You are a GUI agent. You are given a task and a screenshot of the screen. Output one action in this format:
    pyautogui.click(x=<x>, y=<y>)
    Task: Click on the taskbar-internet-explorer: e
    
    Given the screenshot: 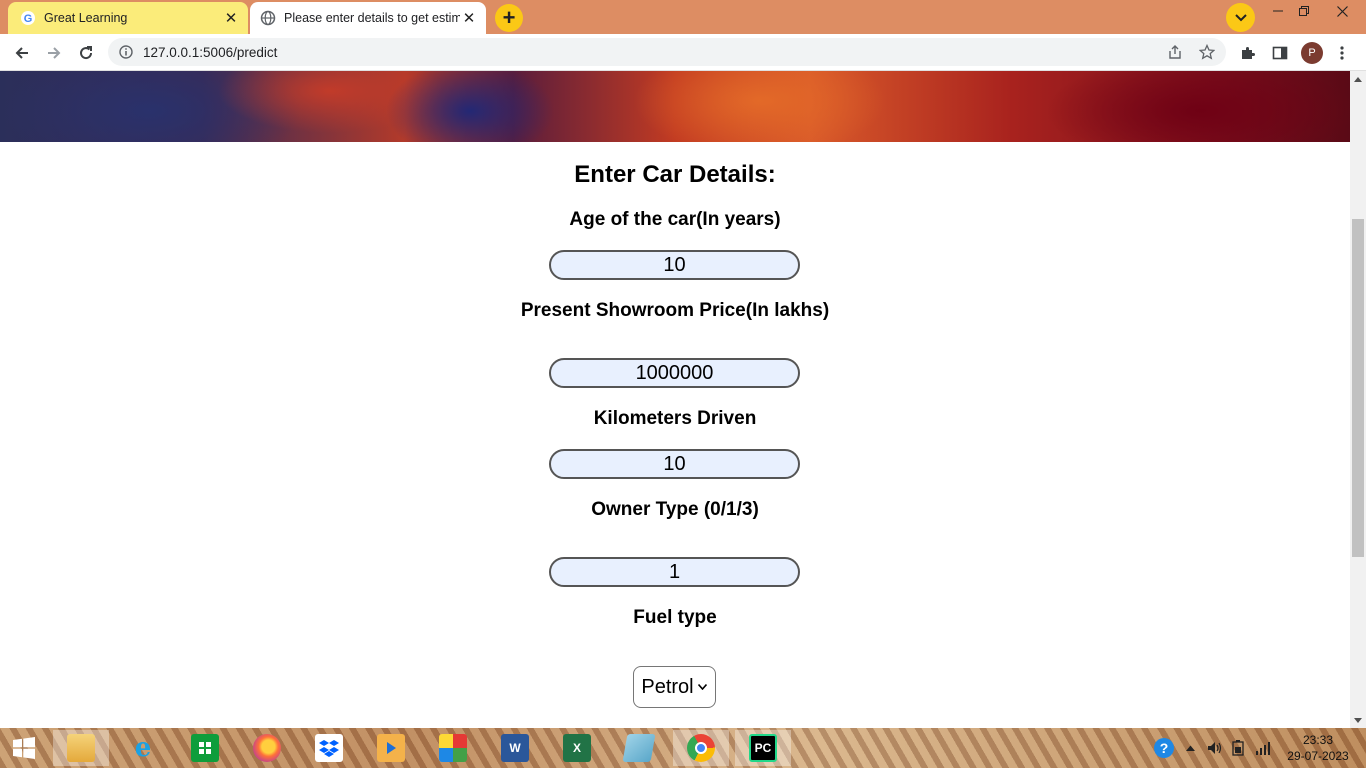 What is the action you would take?
    pyautogui.click(x=143, y=748)
    